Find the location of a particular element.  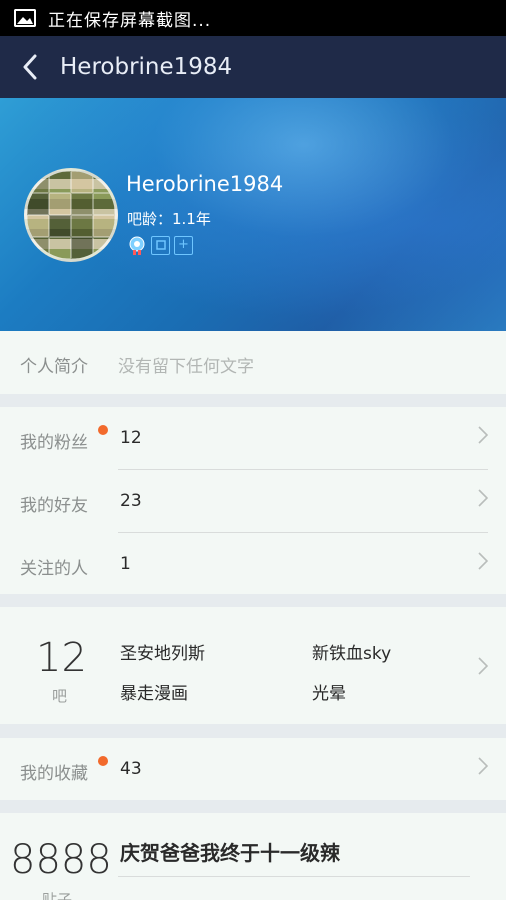

posts-unit: 贴子 is located at coordinates (57, 895).